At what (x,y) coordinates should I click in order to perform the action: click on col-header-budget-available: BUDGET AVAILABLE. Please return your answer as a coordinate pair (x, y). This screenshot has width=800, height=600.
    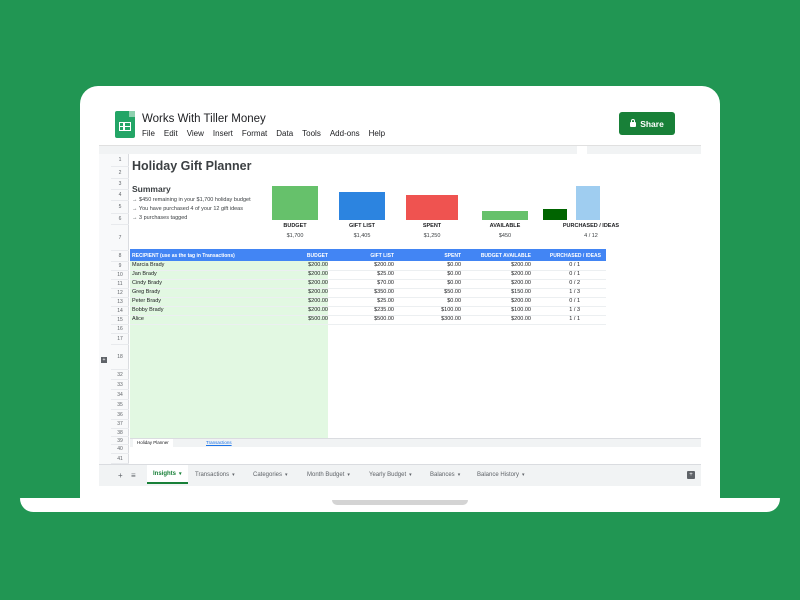
    Looking at the image, I should click on (506, 256).